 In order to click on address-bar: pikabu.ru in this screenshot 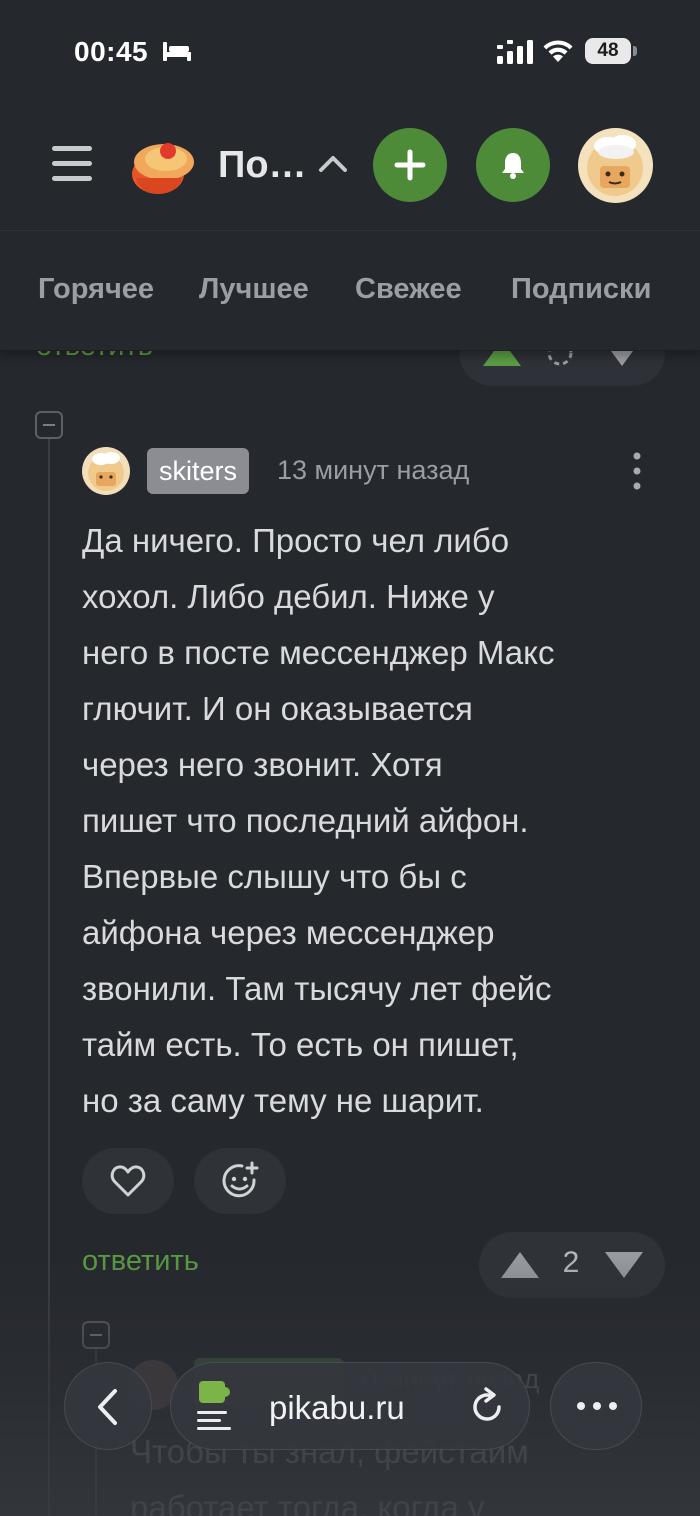, I will do `click(350, 1406)`.